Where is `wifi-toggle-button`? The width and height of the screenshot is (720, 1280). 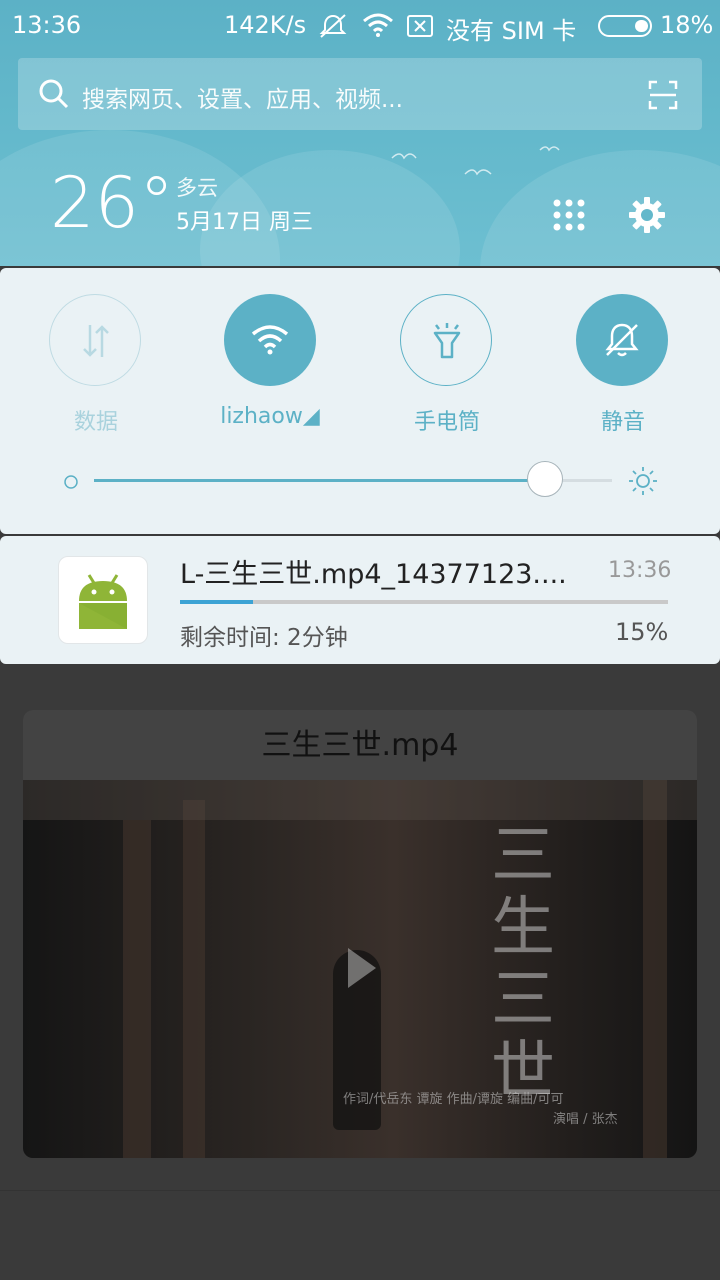 wifi-toggle-button is located at coordinates (270, 340).